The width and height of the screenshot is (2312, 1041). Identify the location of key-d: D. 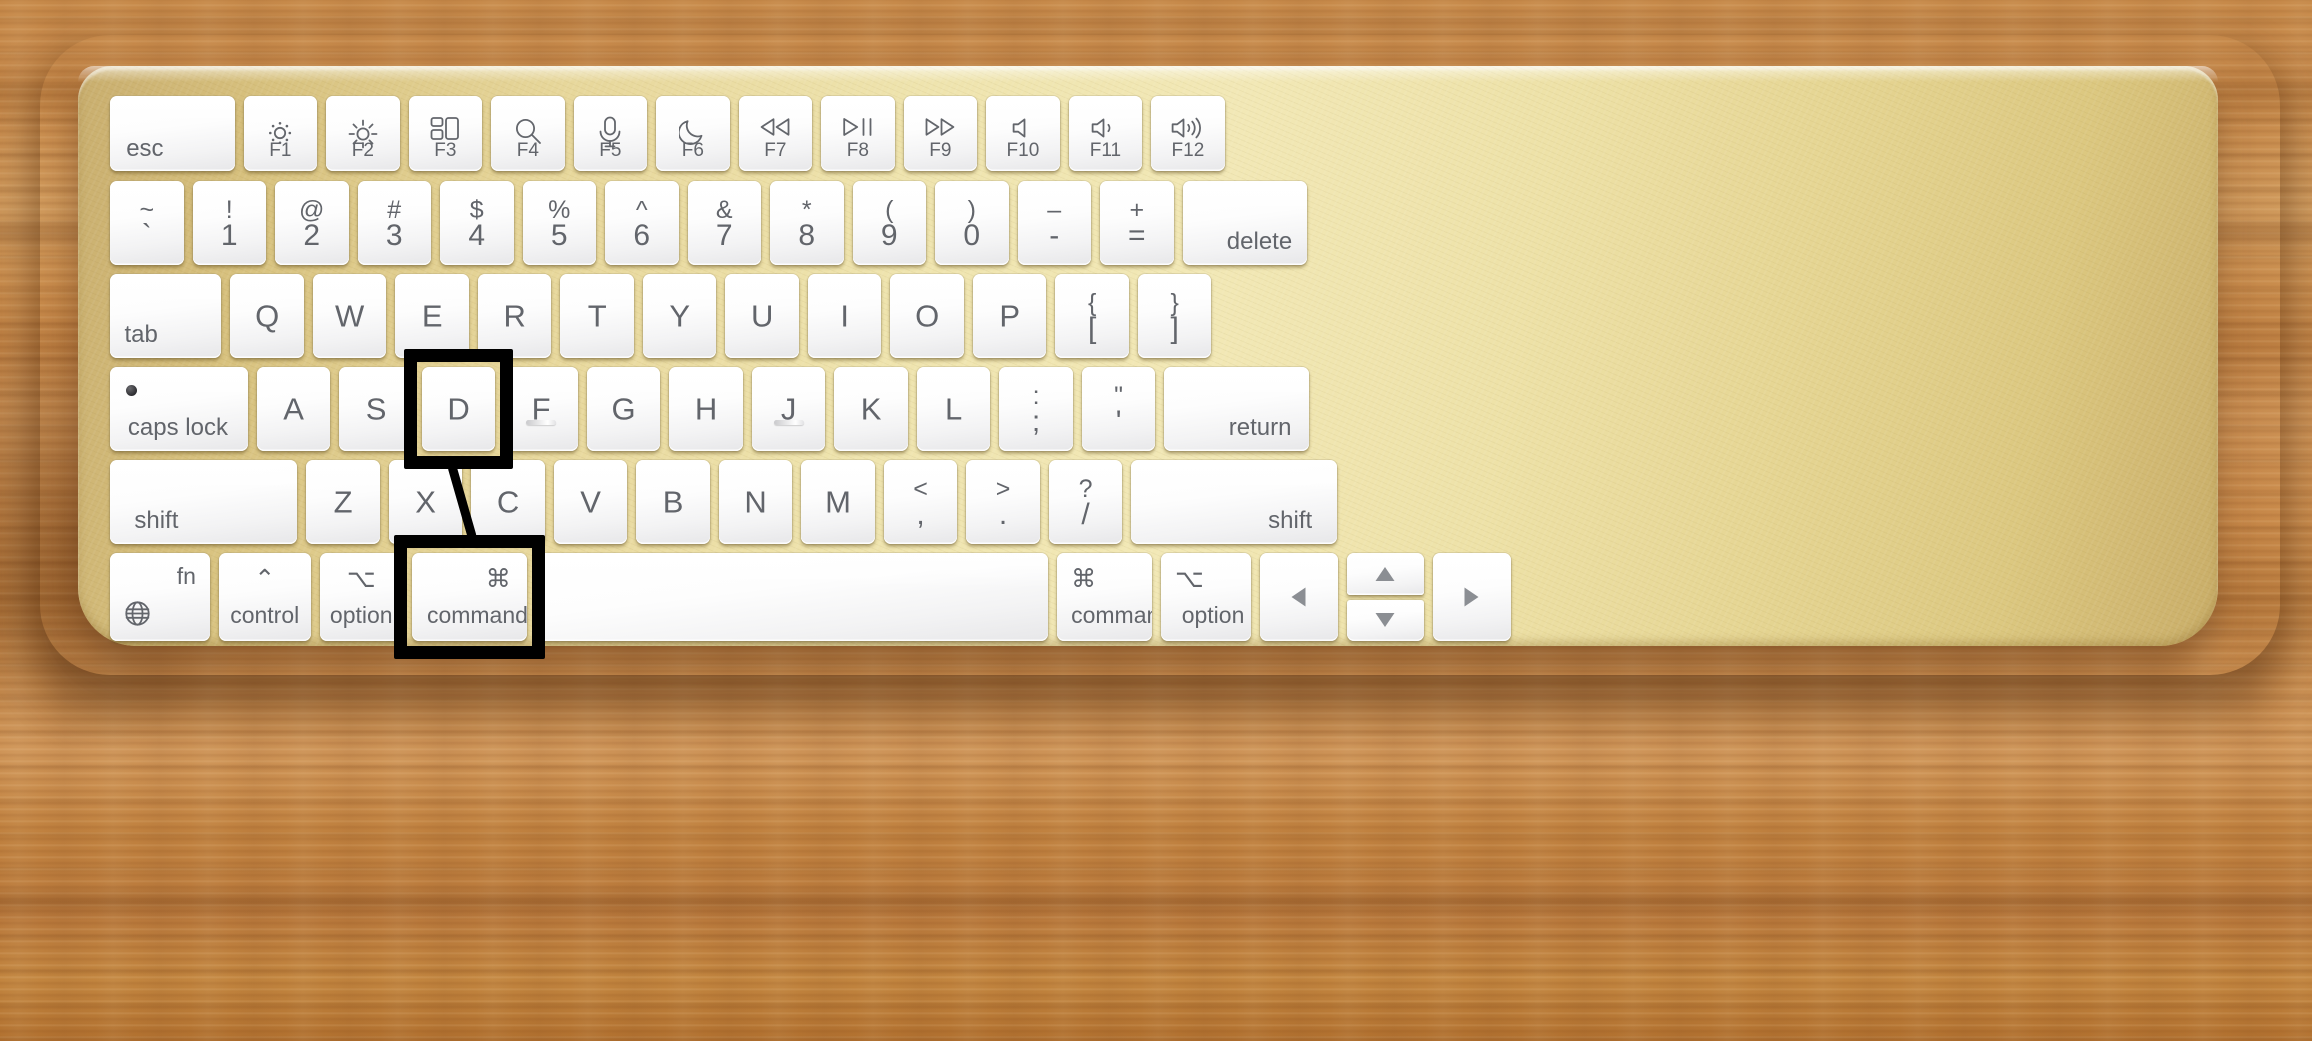
(458, 409).